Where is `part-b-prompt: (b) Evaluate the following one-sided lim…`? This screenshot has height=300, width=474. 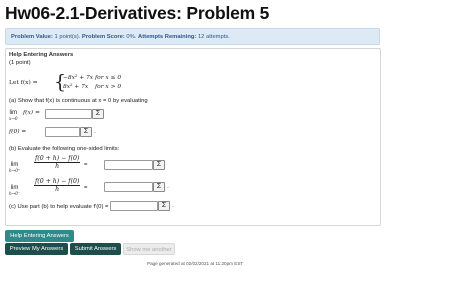 part-b-prompt: (b) Evaluate the following one-sided lim… is located at coordinates (64, 149).